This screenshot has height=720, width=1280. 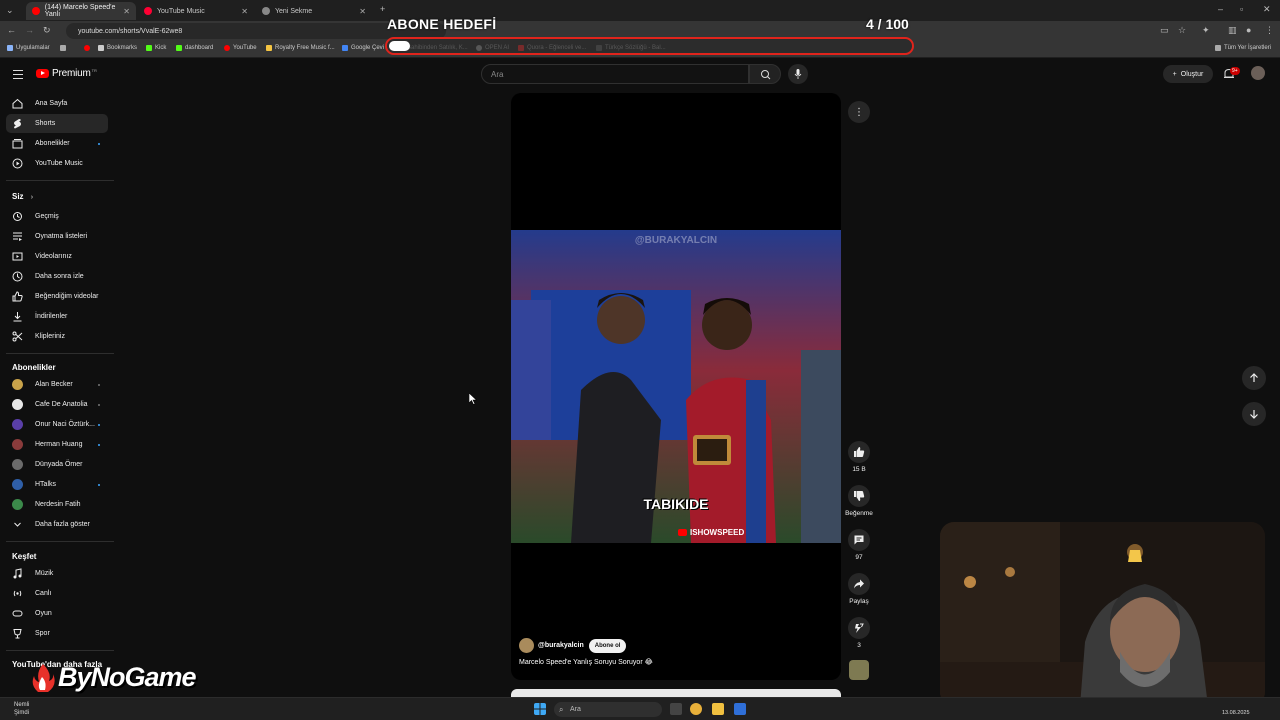 What do you see at coordinates (29, 30) in the screenshot?
I see `forward-icon: →` at bounding box center [29, 30].